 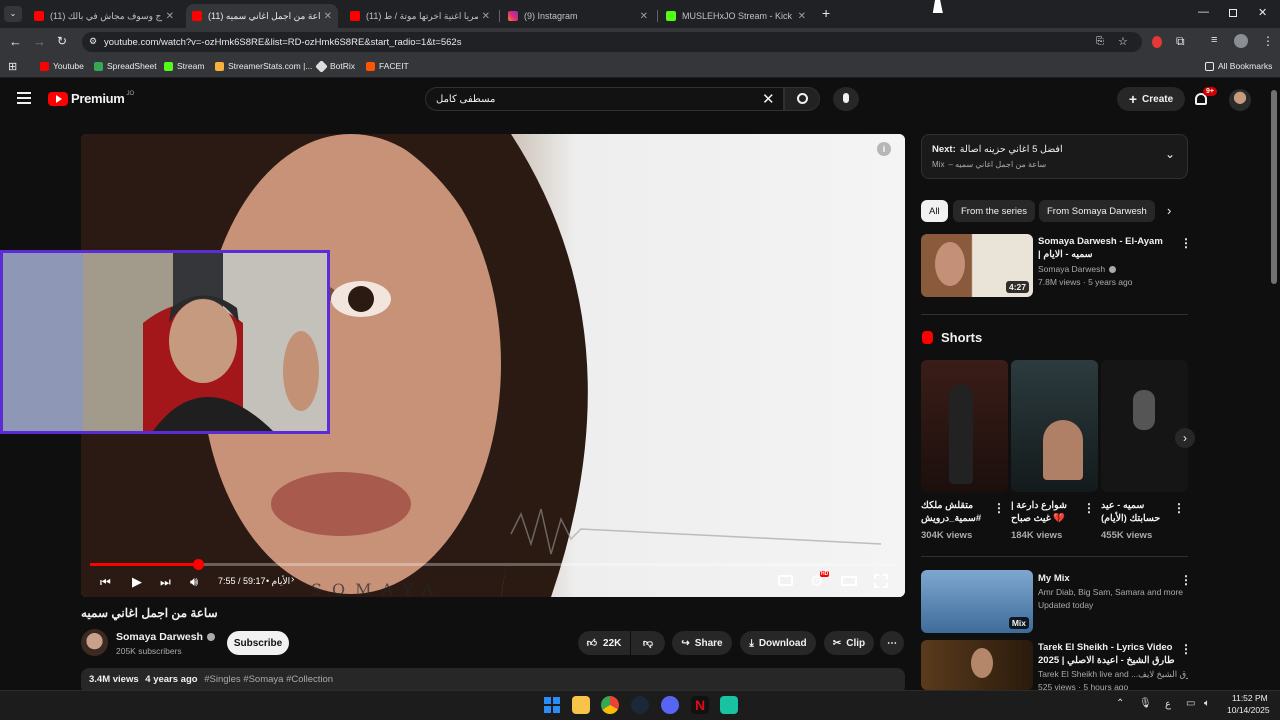 I want to click on extension-red-icon, so click(x=1157, y=42).